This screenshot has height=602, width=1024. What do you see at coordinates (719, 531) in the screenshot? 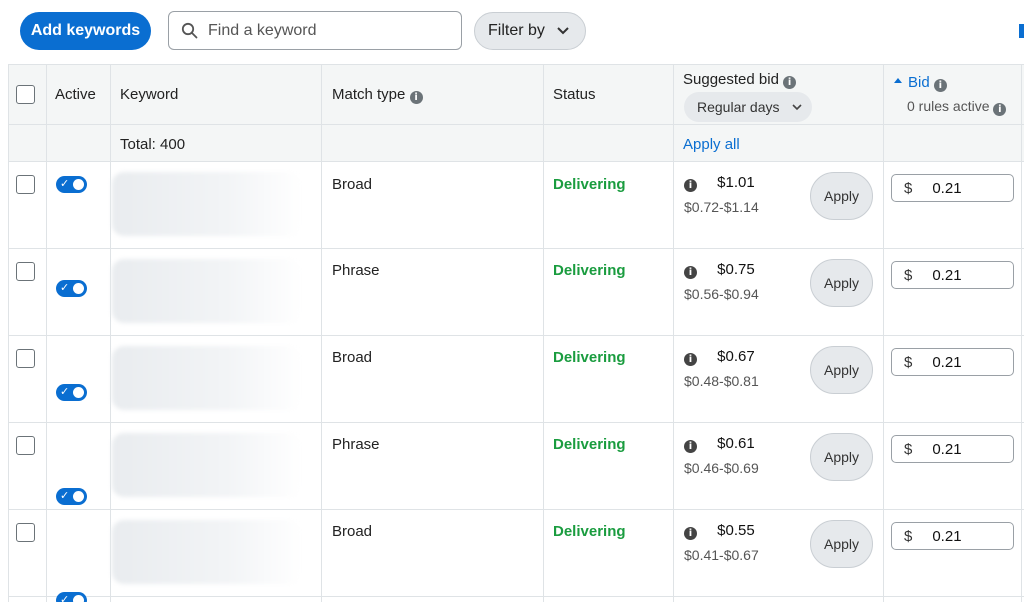
I see `suggested-bid-value: i $0.55` at bounding box center [719, 531].